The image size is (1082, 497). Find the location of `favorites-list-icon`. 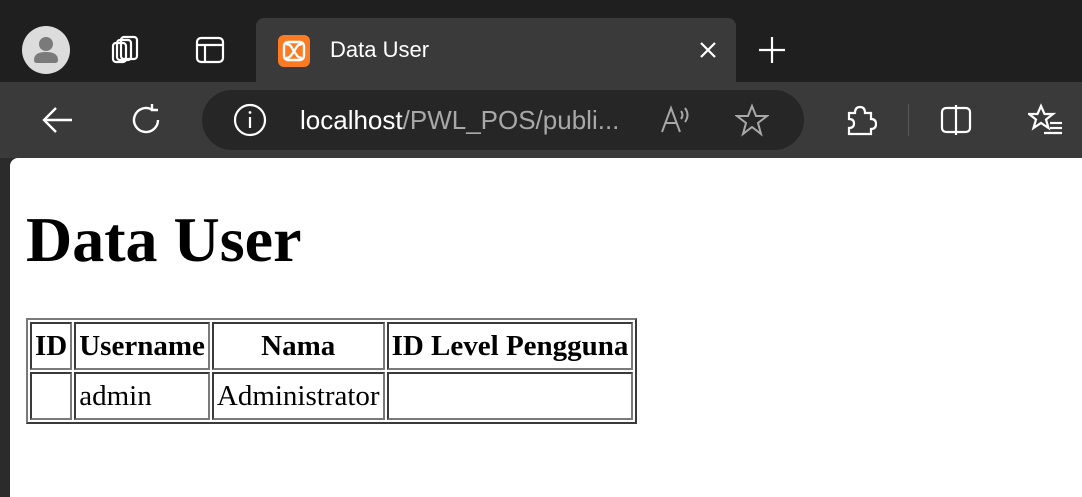

favorites-list-icon is located at coordinates (1045, 119).